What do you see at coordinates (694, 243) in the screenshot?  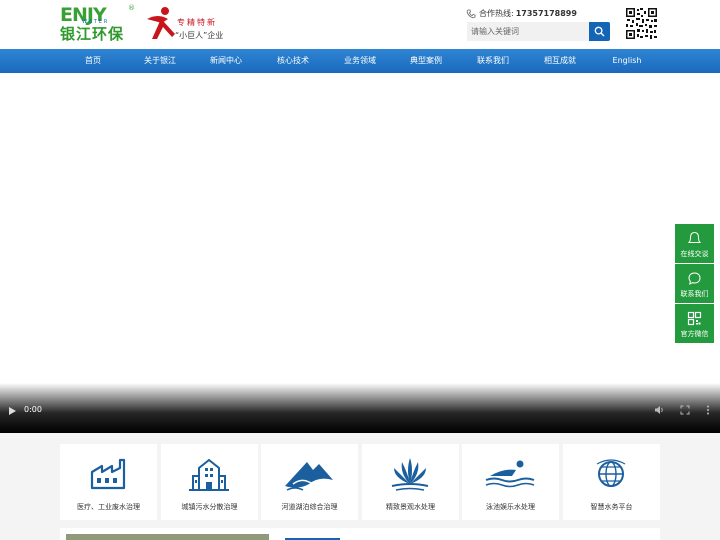 I see `sidebar-online-chat: 在线交谈` at bounding box center [694, 243].